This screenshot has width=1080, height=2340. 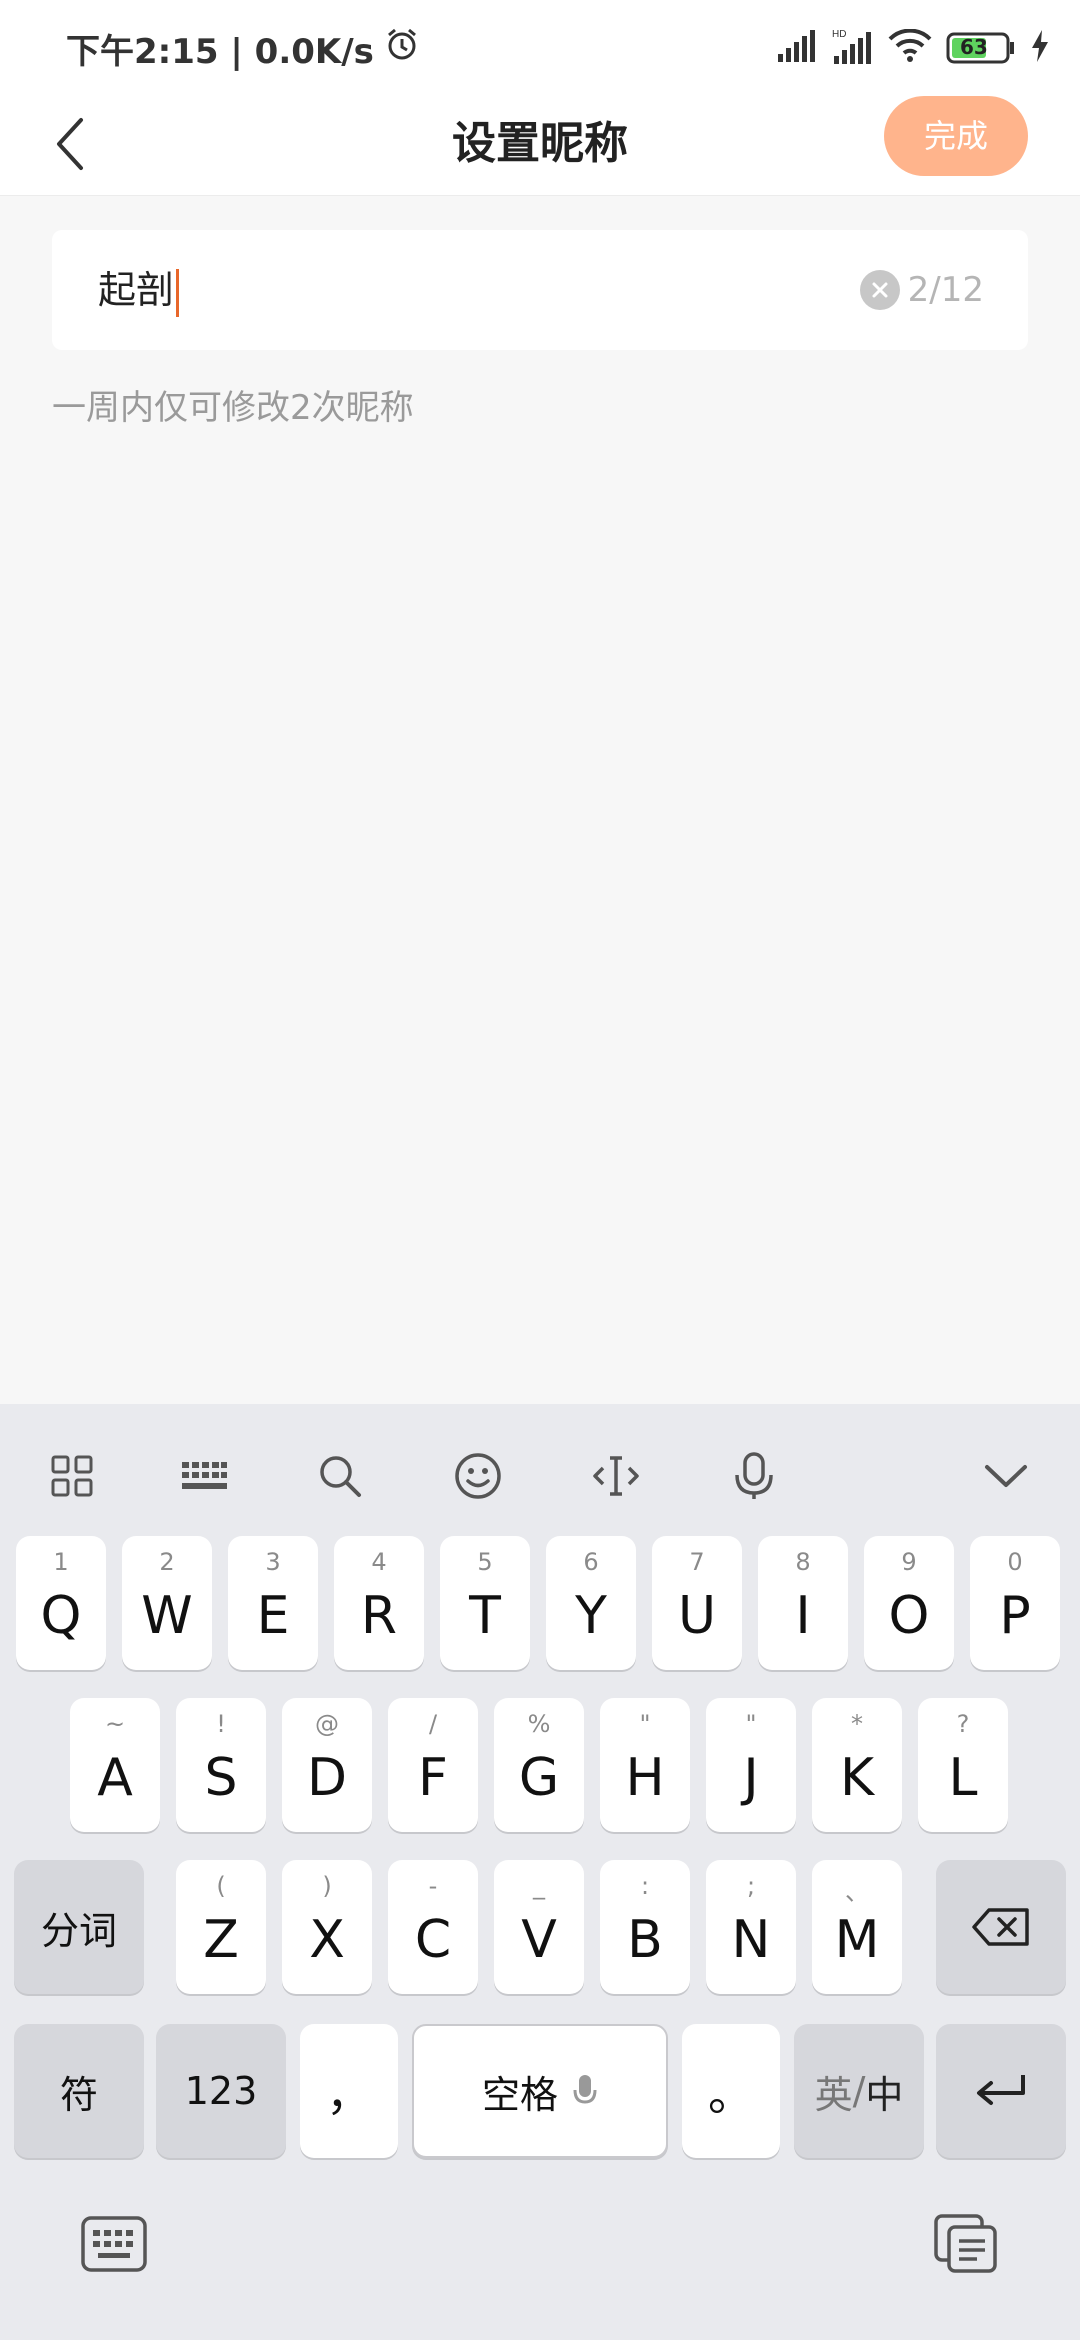 I want to click on numbers-label: 123, so click(x=221, y=2091).